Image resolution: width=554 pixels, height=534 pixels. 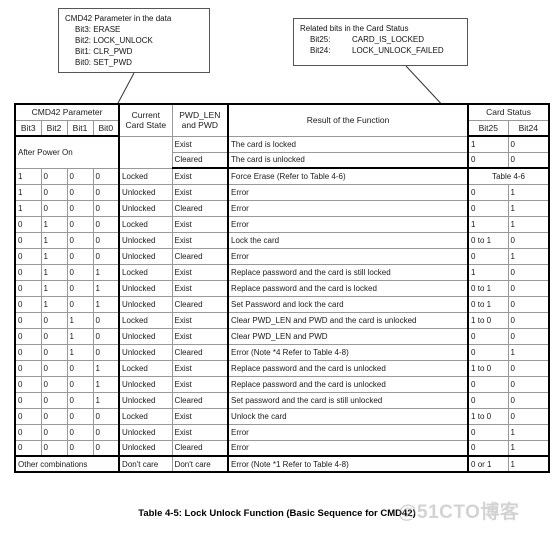 What do you see at coordinates (145, 152) in the screenshot?
I see `cell-current-card-state` at bounding box center [145, 152].